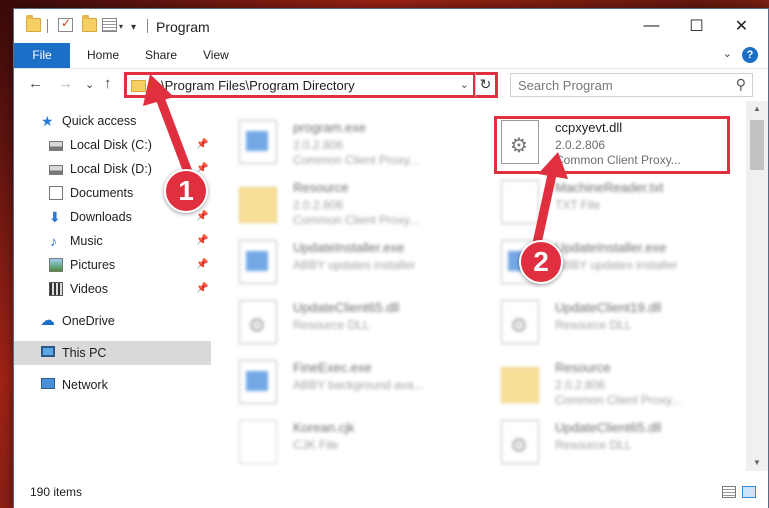 This screenshot has height=508, width=769. Describe the element at coordinates (729, 492) in the screenshot. I see `details-view-icon` at that location.